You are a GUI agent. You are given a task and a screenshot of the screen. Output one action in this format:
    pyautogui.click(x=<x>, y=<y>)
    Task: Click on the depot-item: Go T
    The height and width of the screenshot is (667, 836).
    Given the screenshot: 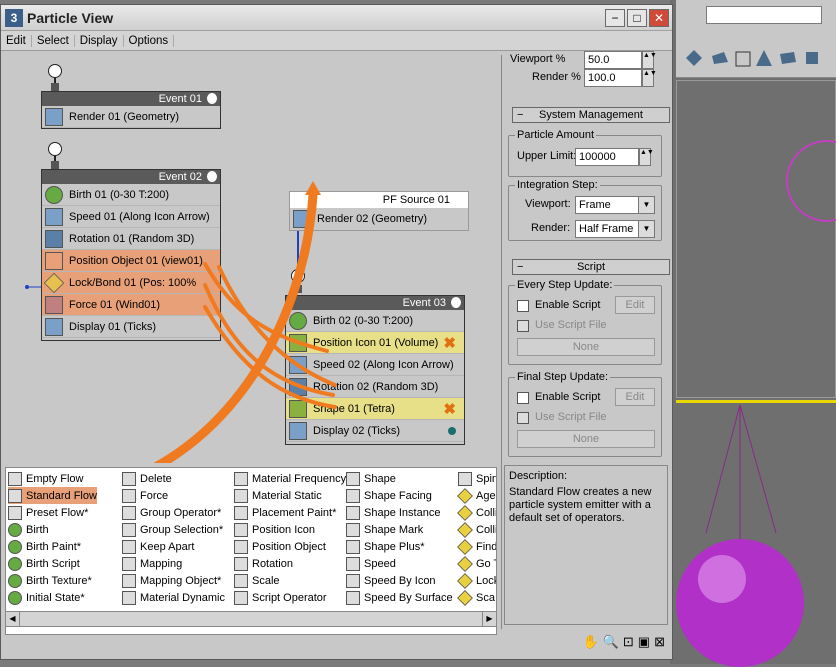 What is the action you would take?
    pyautogui.click(x=476, y=563)
    